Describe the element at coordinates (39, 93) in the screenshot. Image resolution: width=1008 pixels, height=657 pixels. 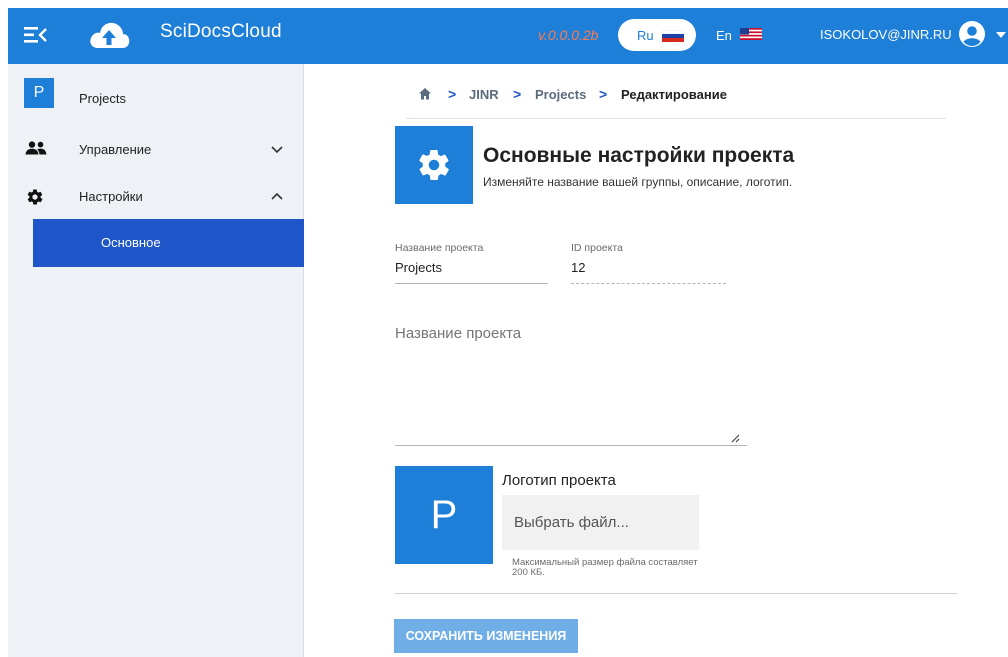
I see `project-avatar: P` at that location.